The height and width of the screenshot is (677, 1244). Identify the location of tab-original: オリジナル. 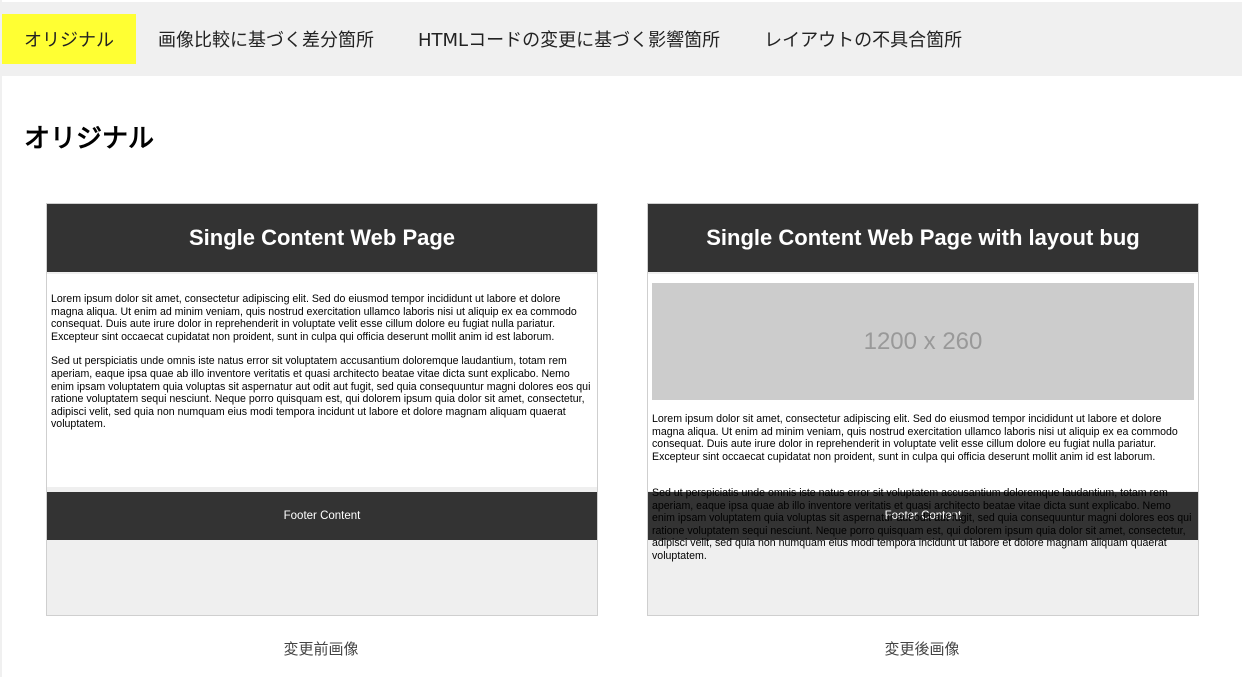
(69, 39).